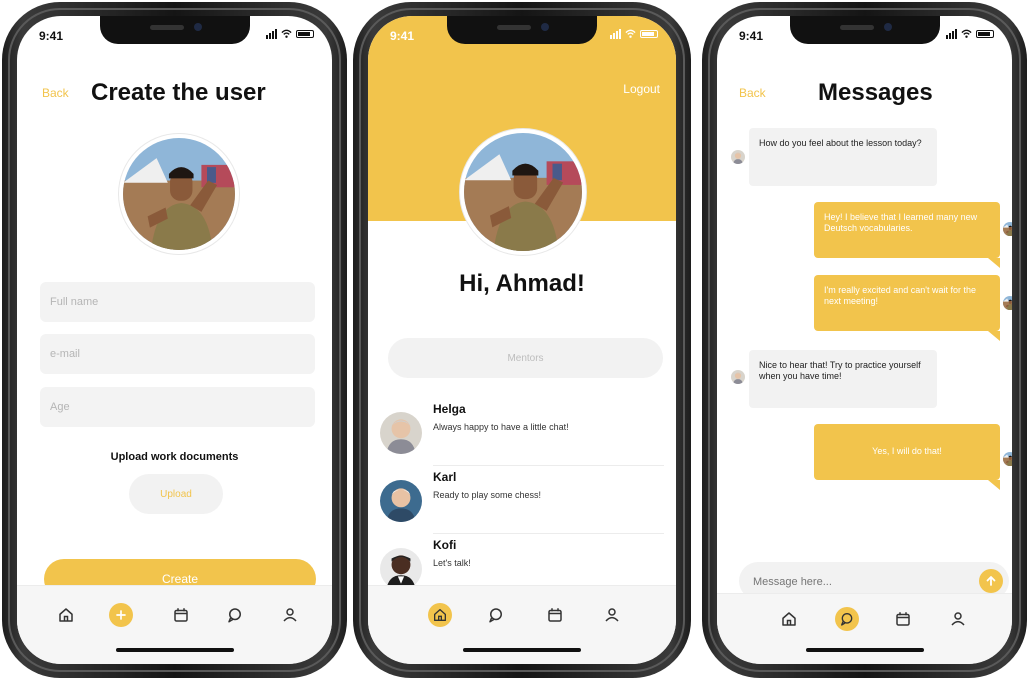  Describe the element at coordinates (843, 157) in the screenshot. I see `message-bubble-incoming: How do you feel about the lesson today?` at that location.